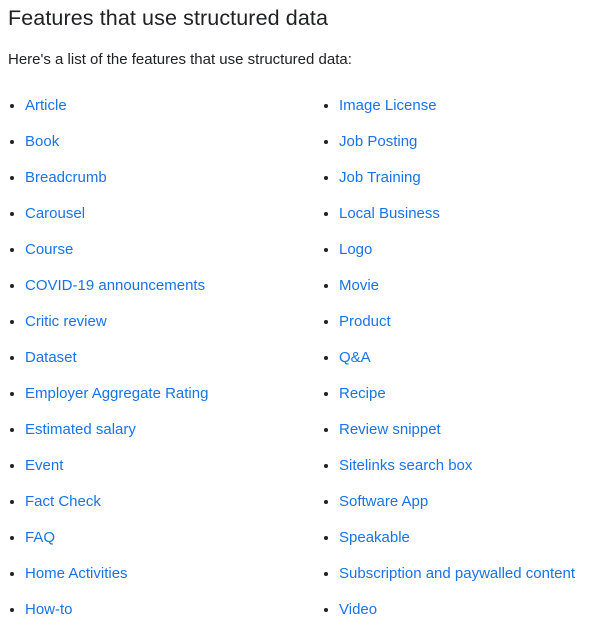  I want to click on feature-link: FAQ, so click(40, 537).